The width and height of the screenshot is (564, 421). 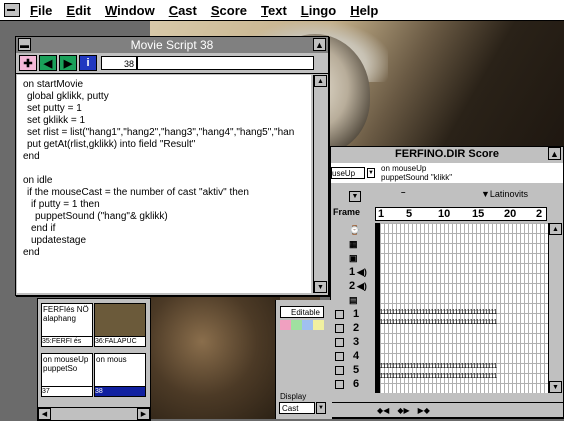 I want to click on sprite-channel-2: 2, so click(x=353, y=328).